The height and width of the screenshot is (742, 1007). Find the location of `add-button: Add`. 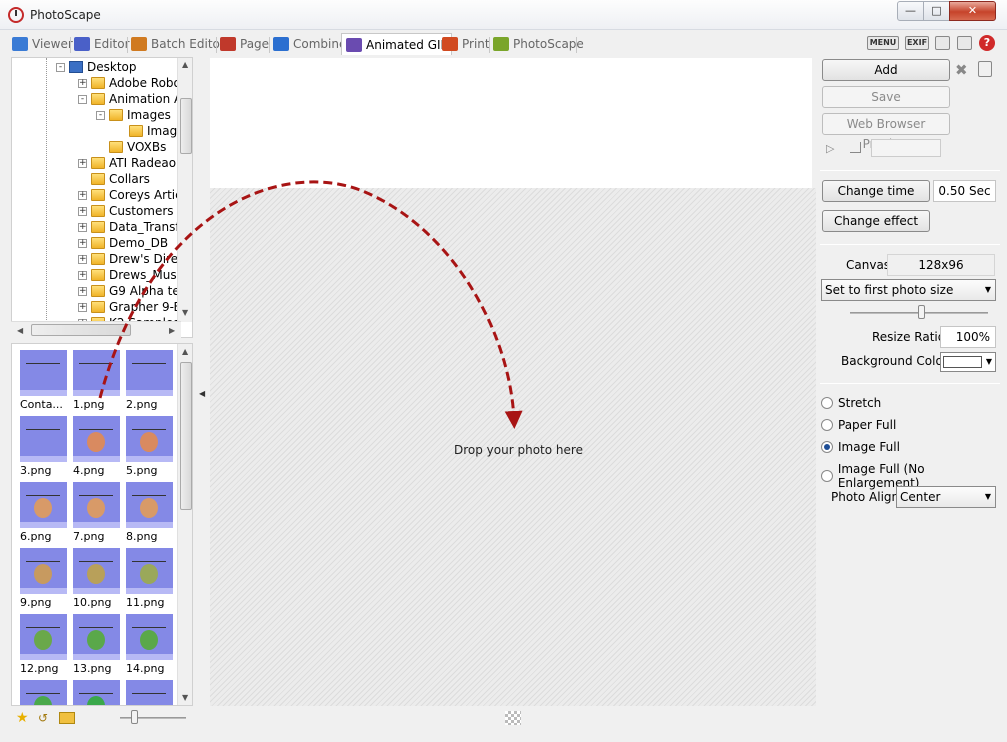

add-button: Add is located at coordinates (886, 70).